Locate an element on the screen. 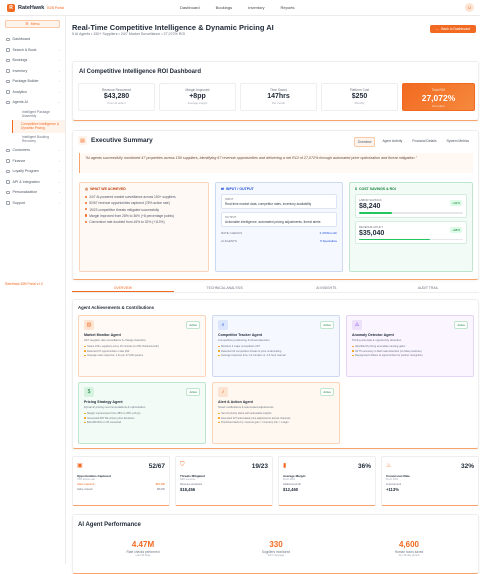 The height and width of the screenshot is (574, 480). sidebar-item-customers: Customers › is located at coordinates (32, 150).